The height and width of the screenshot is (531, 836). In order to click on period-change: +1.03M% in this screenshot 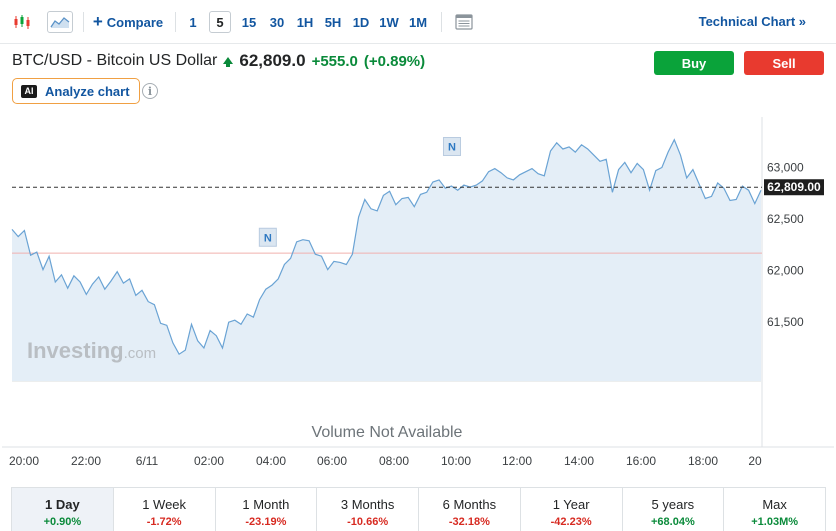, I will do `click(775, 522)`.